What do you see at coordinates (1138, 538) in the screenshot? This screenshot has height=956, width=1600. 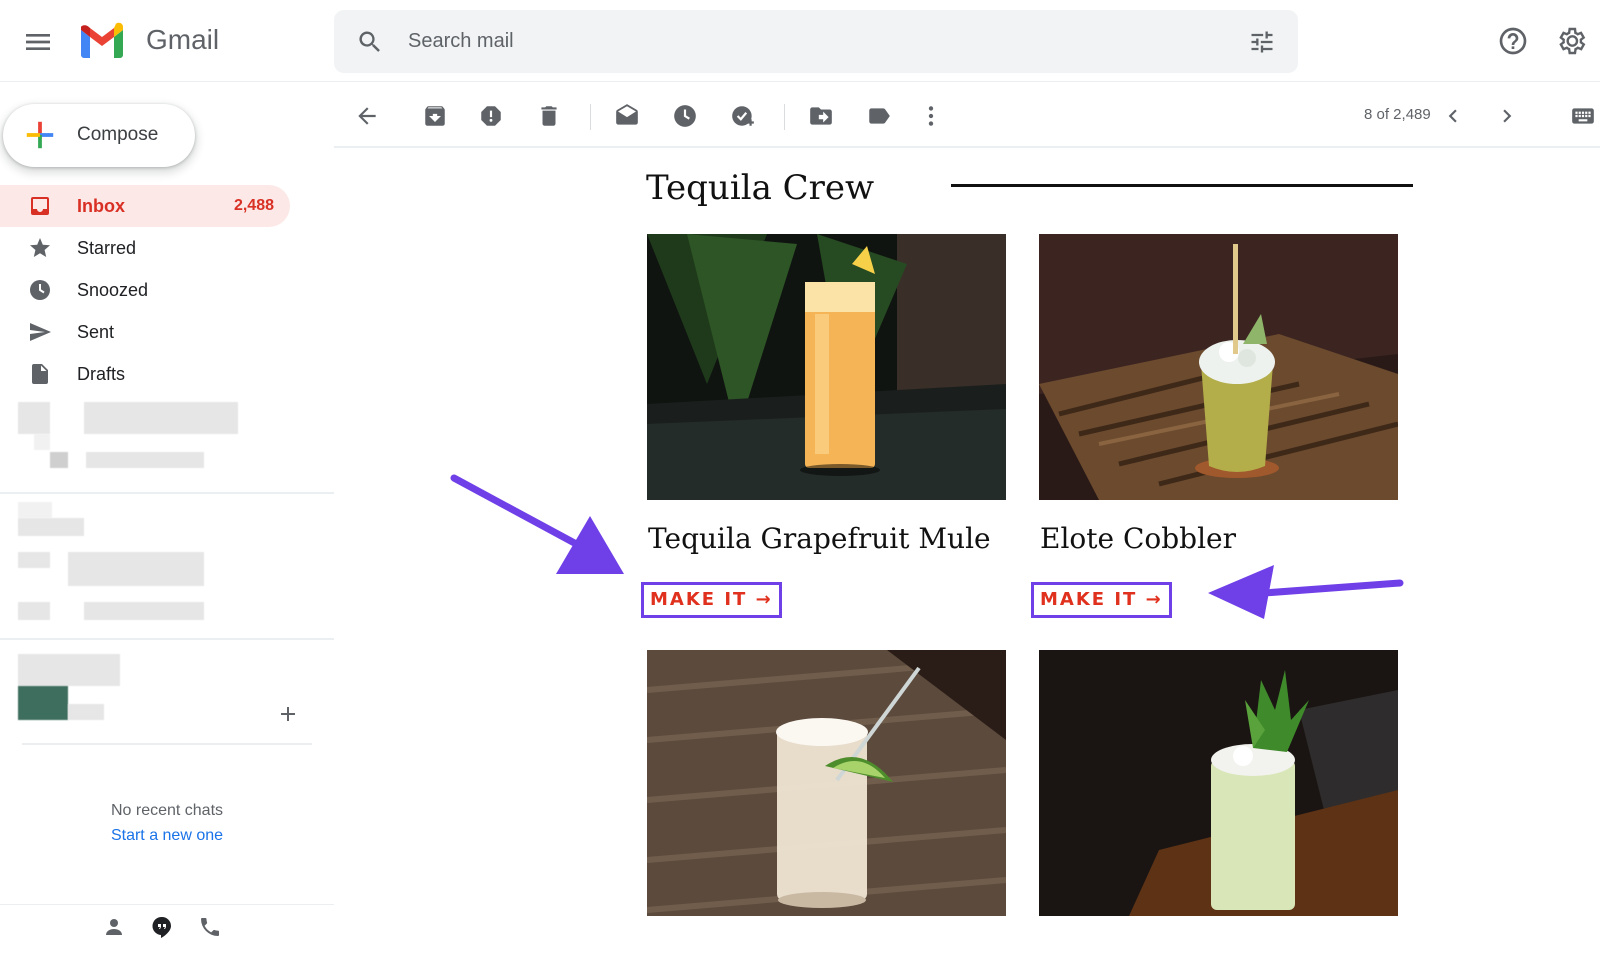 I see `card-title: Elote Cobbler` at bounding box center [1138, 538].